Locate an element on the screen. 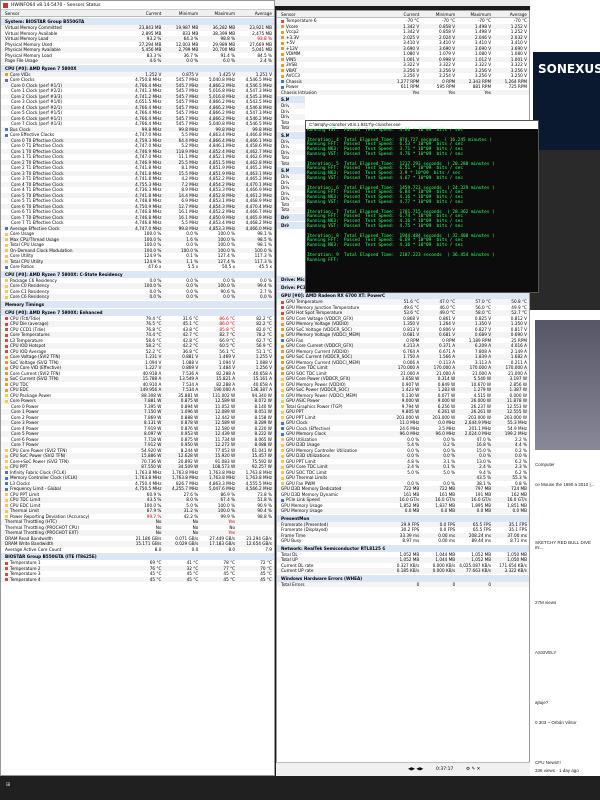 This screenshot has width=600, height=800. col-average: Average is located at coordinates (255, 13).